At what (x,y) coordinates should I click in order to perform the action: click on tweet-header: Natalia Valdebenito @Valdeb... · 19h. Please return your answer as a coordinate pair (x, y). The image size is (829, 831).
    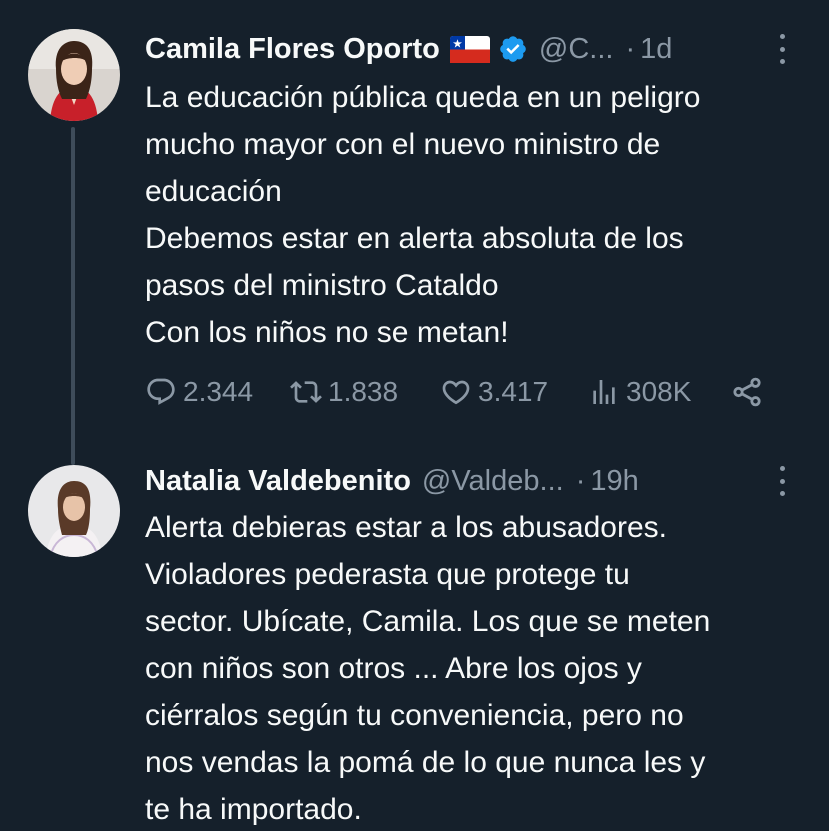
    Looking at the image, I should click on (465, 481).